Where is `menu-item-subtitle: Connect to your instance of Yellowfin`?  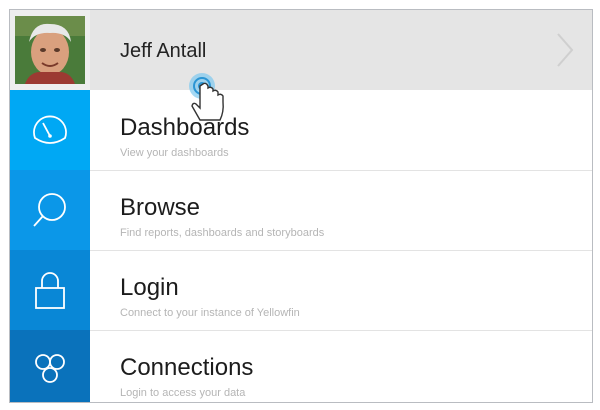
menu-item-subtitle: Connect to your instance of Yellowfin is located at coordinates (210, 313).